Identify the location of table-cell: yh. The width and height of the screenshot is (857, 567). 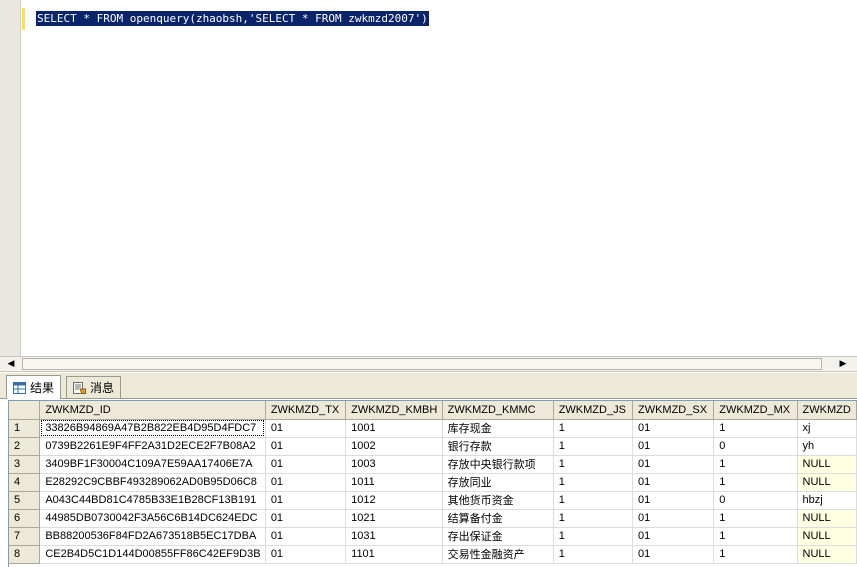
(827, 446).